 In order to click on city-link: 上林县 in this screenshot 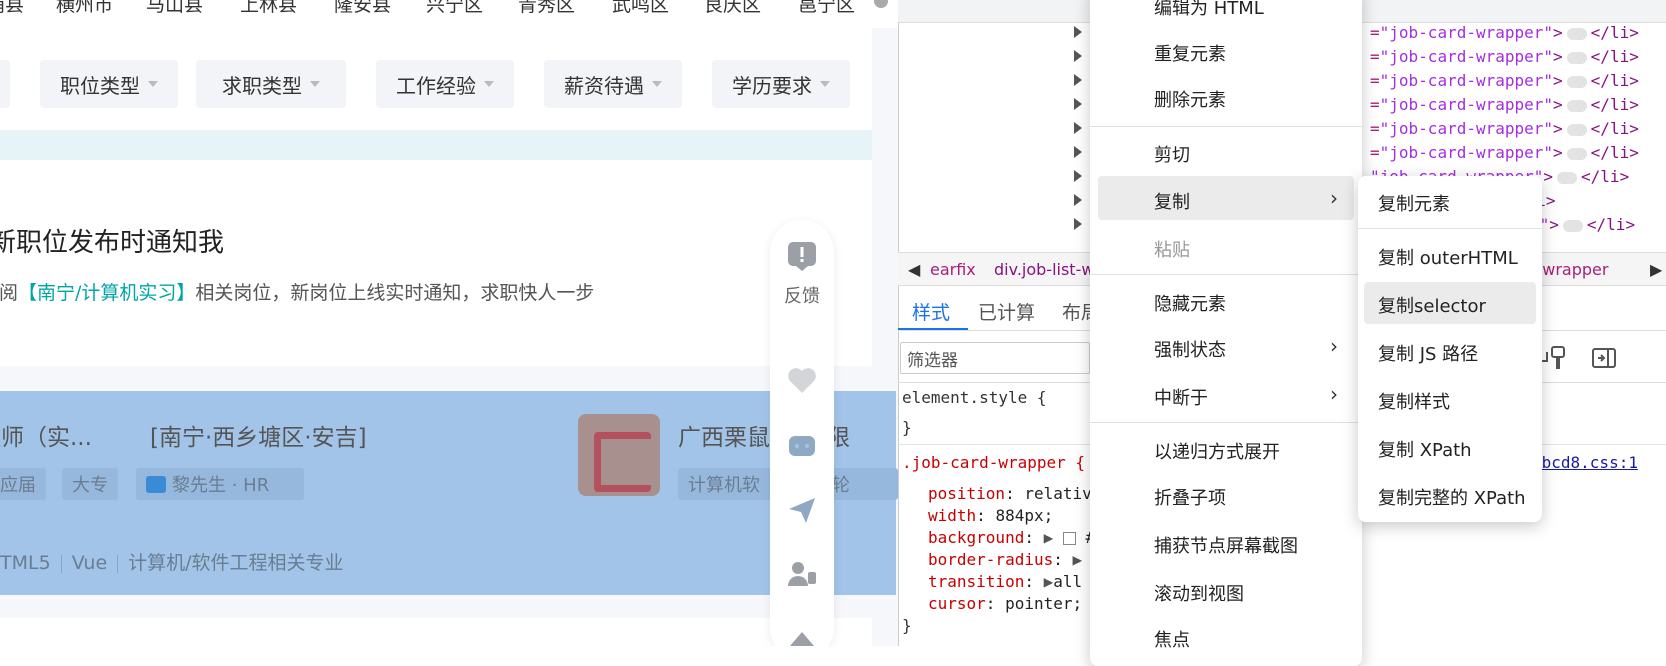, I will do `click(268, 8)`.